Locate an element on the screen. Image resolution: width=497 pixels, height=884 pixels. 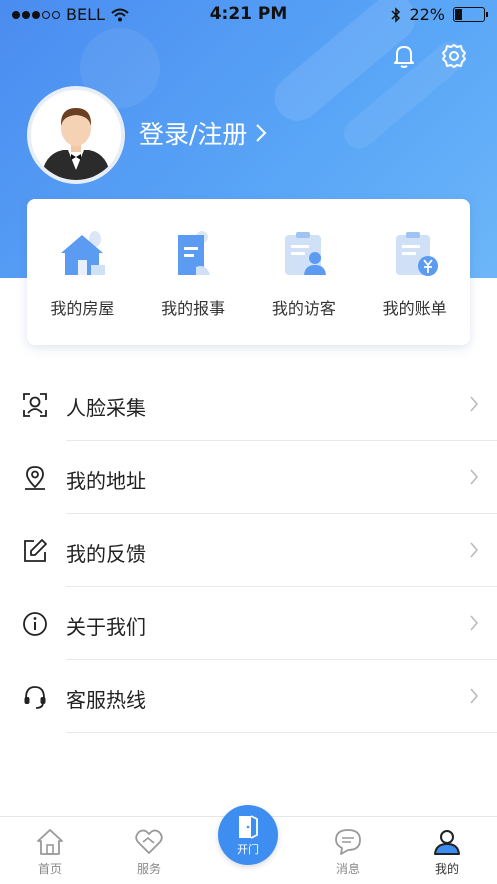
battery-percent: 22% is located at coordinates (427, 14).